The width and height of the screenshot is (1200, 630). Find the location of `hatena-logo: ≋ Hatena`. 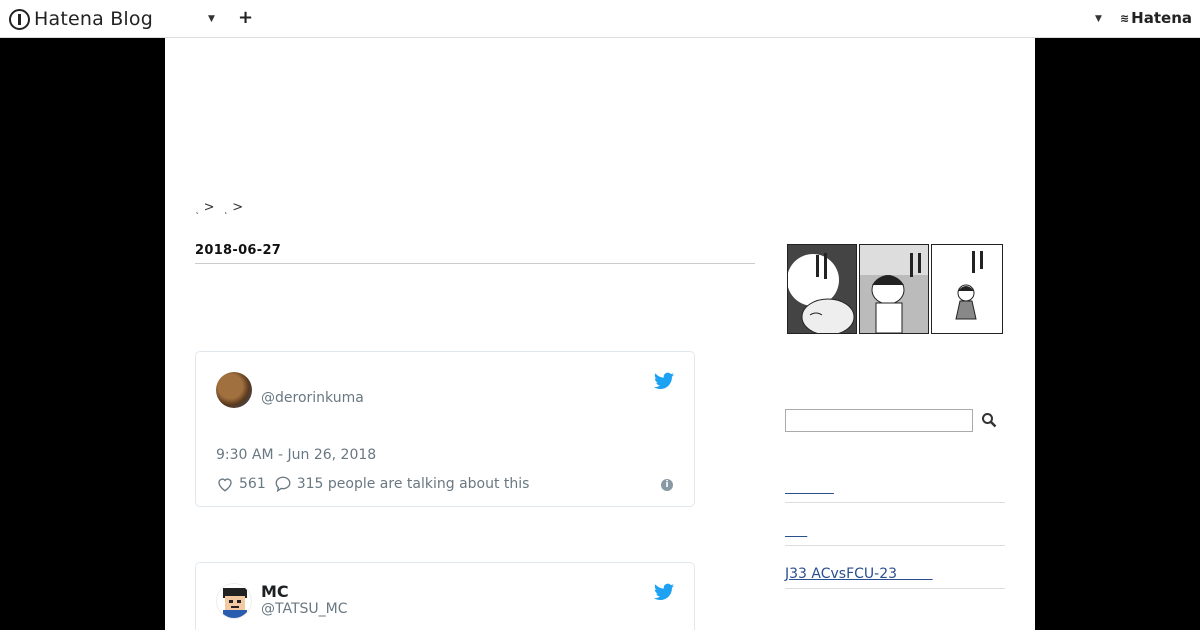

hatena-logo: ≋ Hatena is located at coordinates (1156, 18).